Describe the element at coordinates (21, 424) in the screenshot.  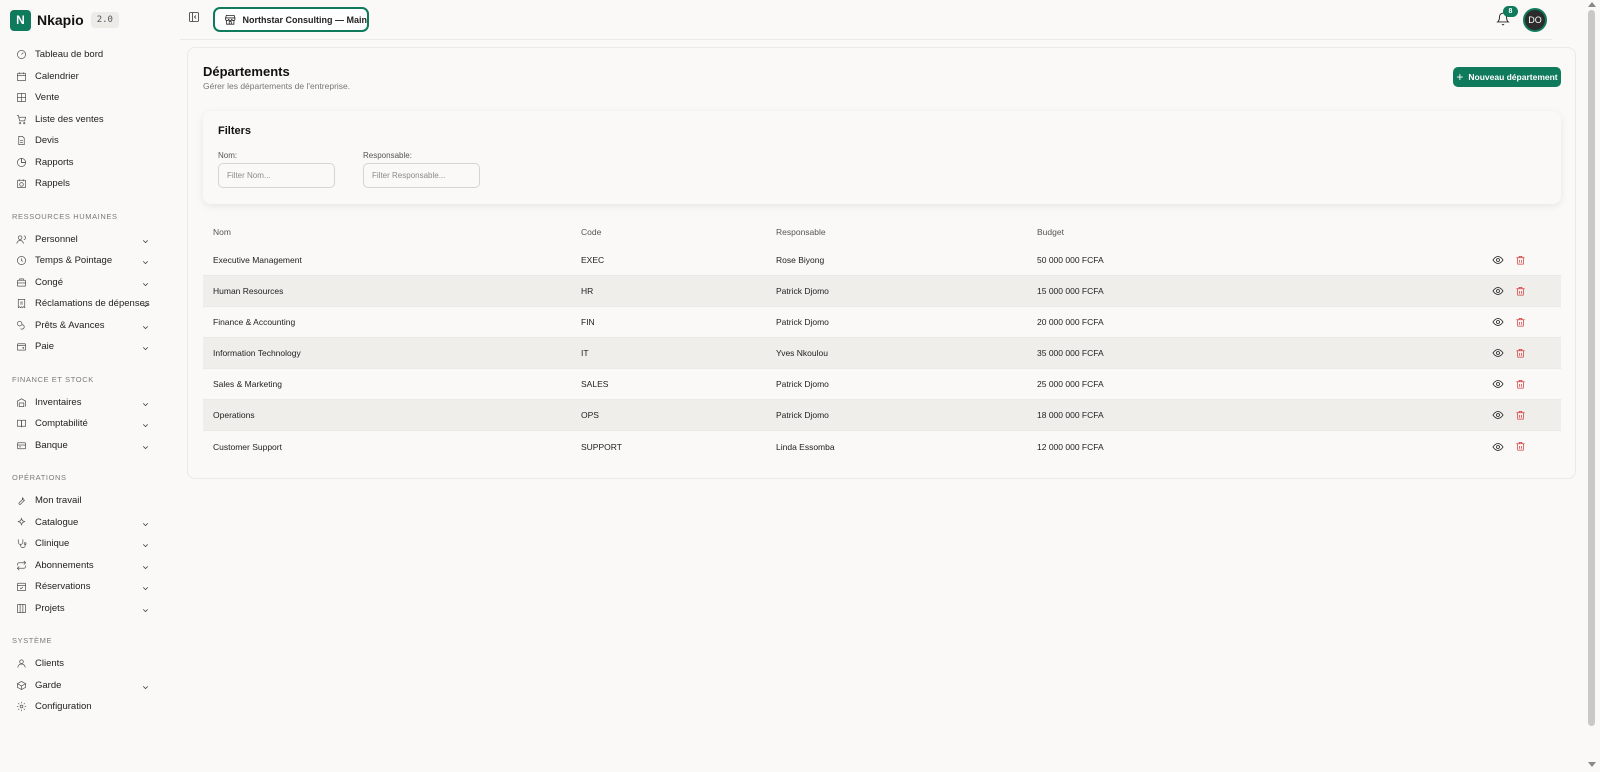
I see `book-icon` at that location.